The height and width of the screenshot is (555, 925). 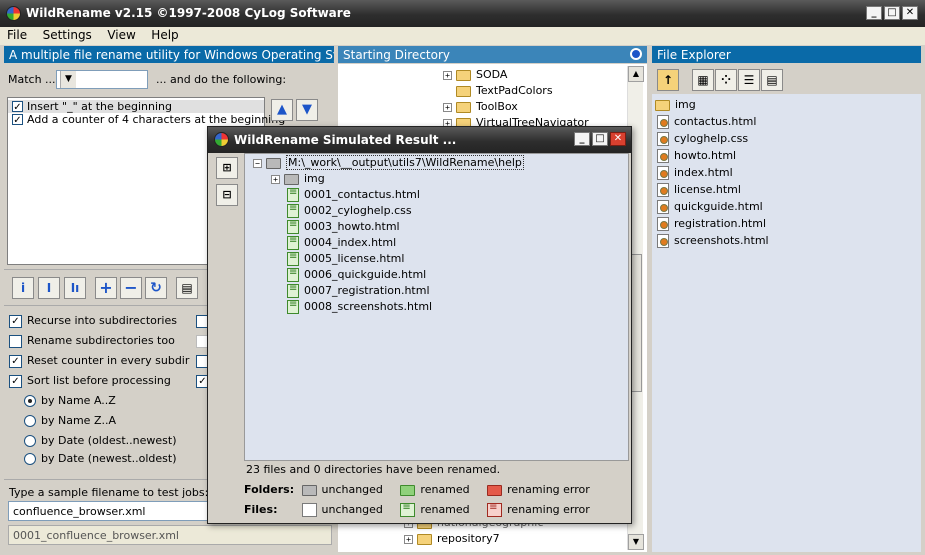 I want to click on result-item-label: img, so click(x=314, y=178).